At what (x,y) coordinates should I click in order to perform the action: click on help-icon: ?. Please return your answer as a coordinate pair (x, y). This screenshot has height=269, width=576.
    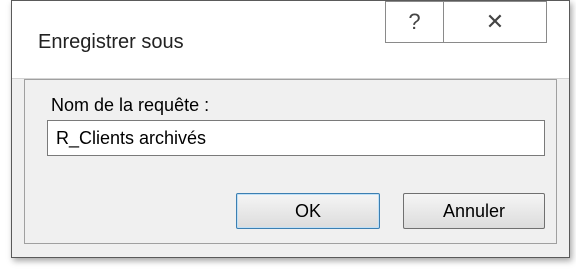
    Looking at the image, I should click on (414, 21).